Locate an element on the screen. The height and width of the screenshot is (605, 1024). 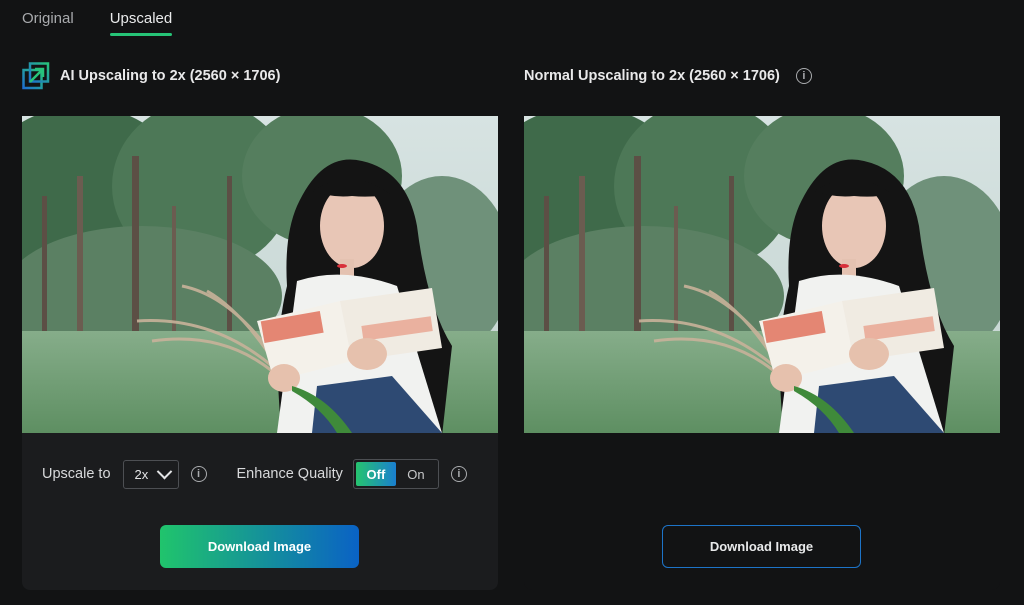
ai-panel-header: AI Upscaling to 2x (2560 × 1706) is located at coordinates (260, 76).